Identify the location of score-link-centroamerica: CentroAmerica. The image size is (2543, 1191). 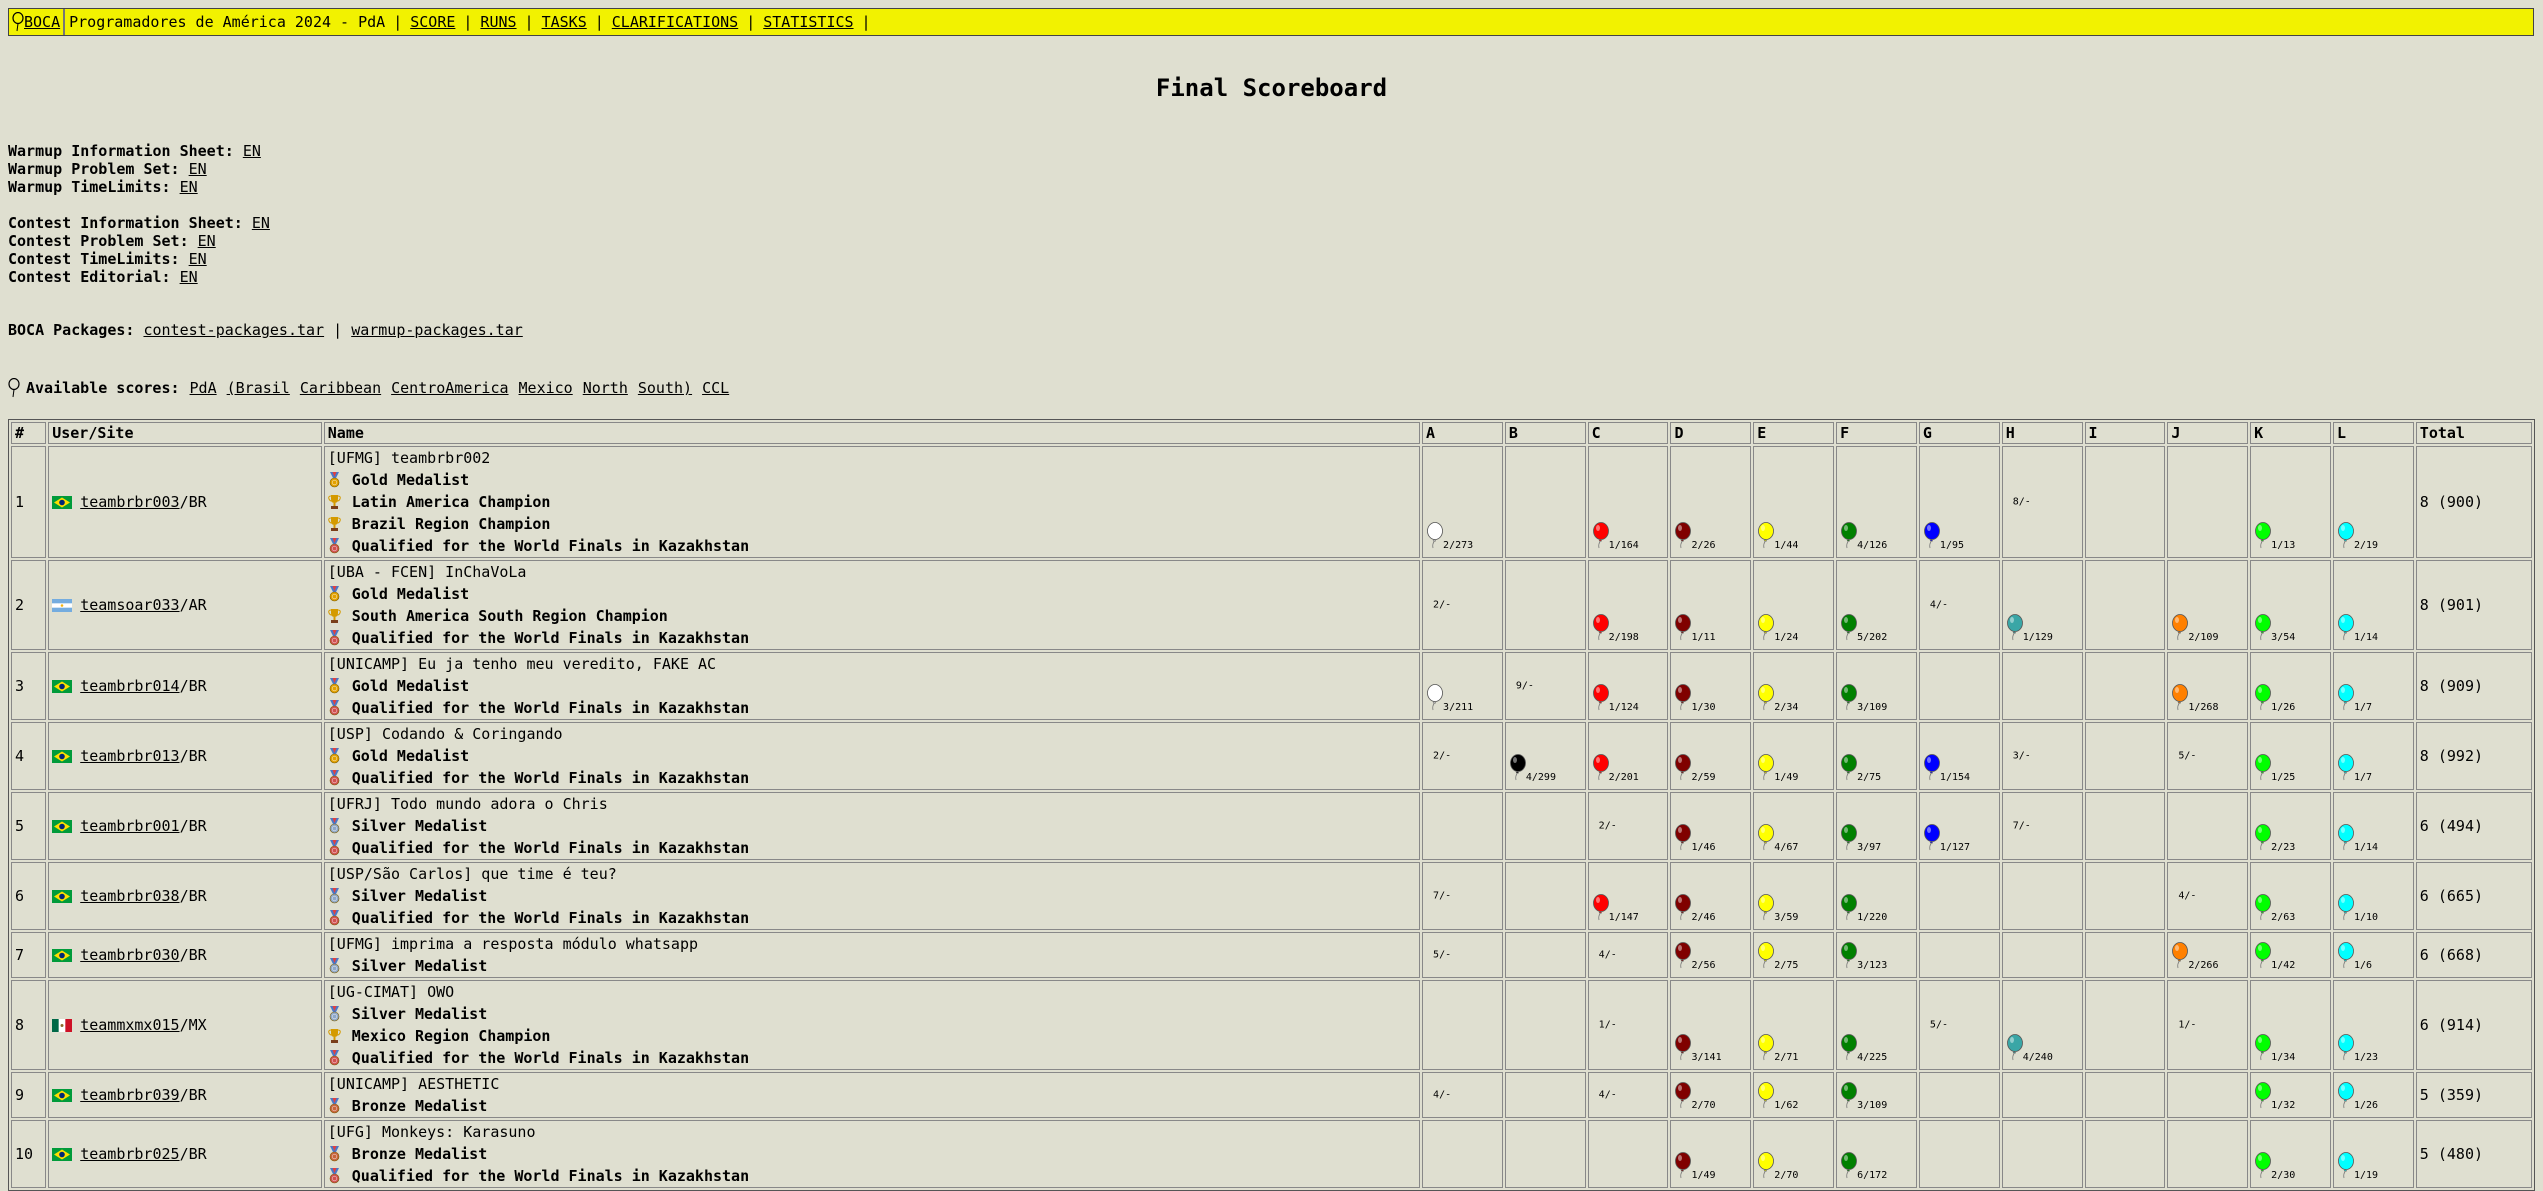
(449, 388).